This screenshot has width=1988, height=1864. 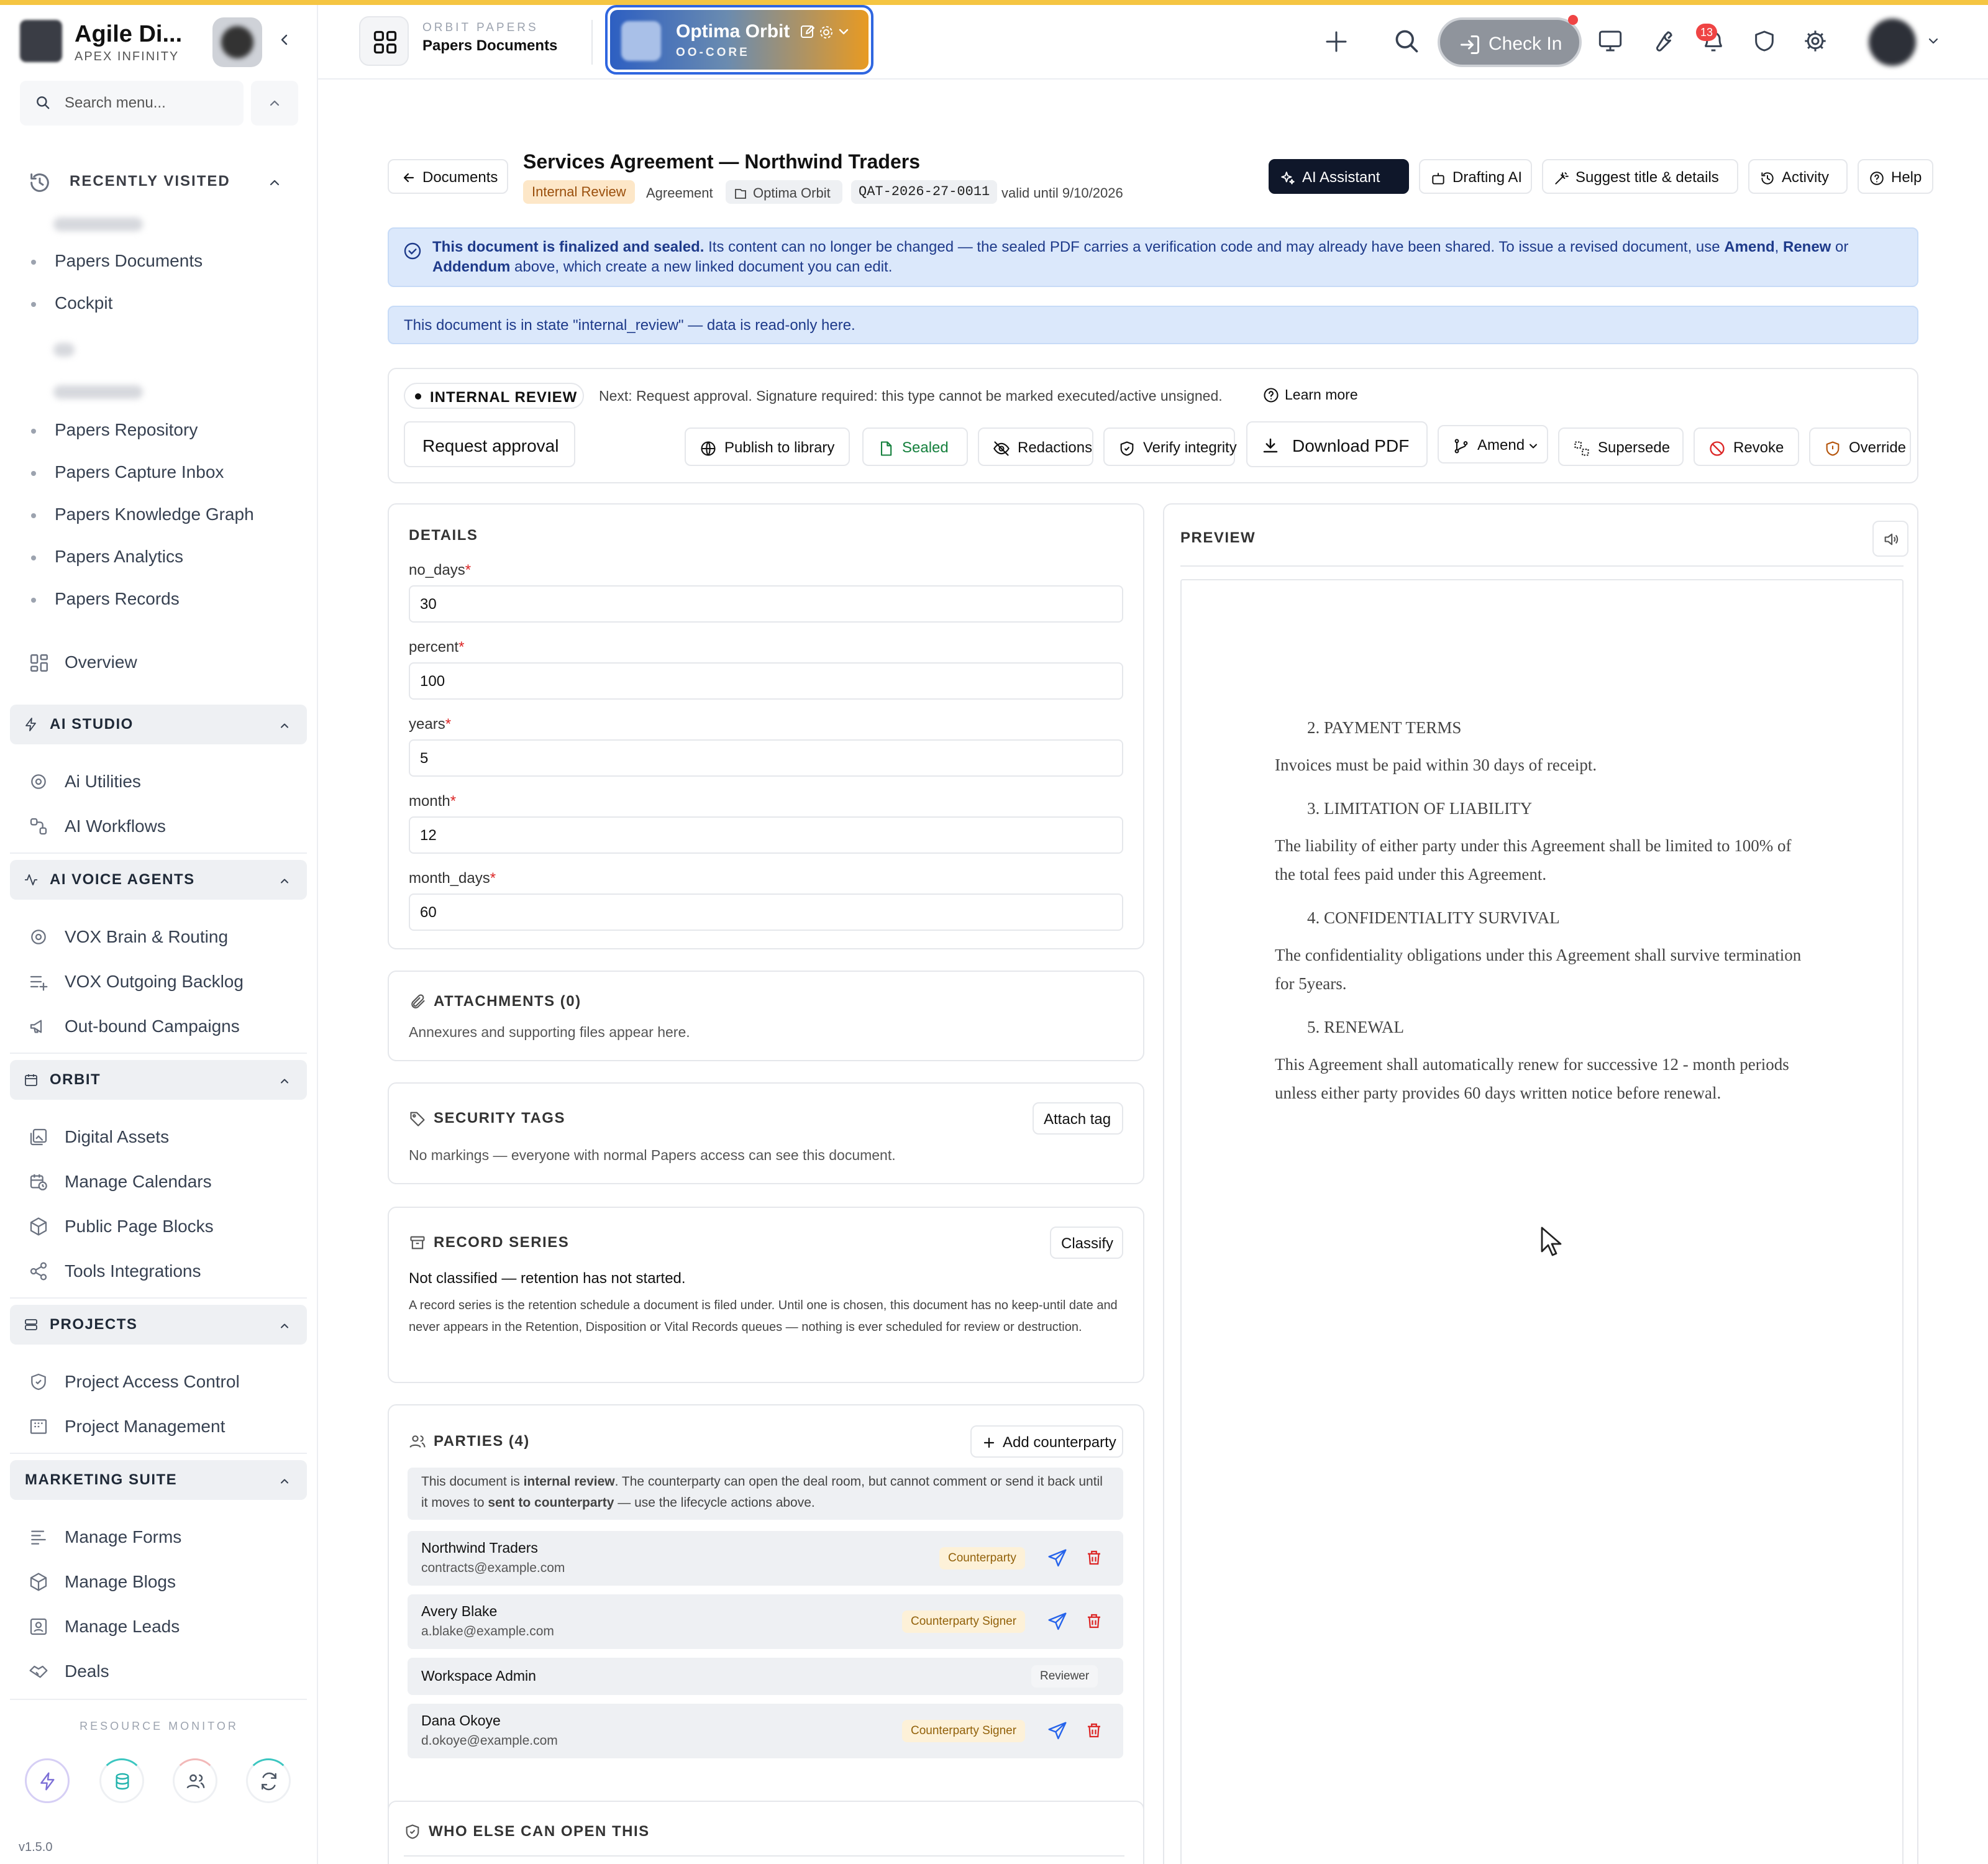 I want to click on sidebar-item-manage-forms: Manage Forms, so click(x=161, y=1537).